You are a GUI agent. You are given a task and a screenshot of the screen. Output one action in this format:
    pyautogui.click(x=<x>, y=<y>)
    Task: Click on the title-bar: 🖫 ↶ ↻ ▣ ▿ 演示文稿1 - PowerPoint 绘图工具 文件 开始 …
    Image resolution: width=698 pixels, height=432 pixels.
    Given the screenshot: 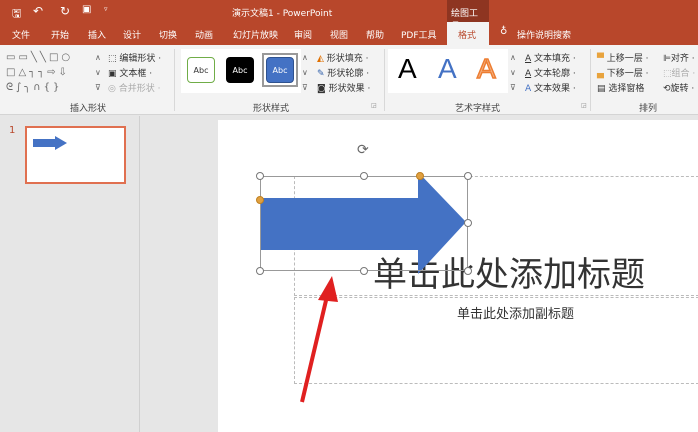 What is the action you would take?
    pyautogui.click(x=349, y=22)
    